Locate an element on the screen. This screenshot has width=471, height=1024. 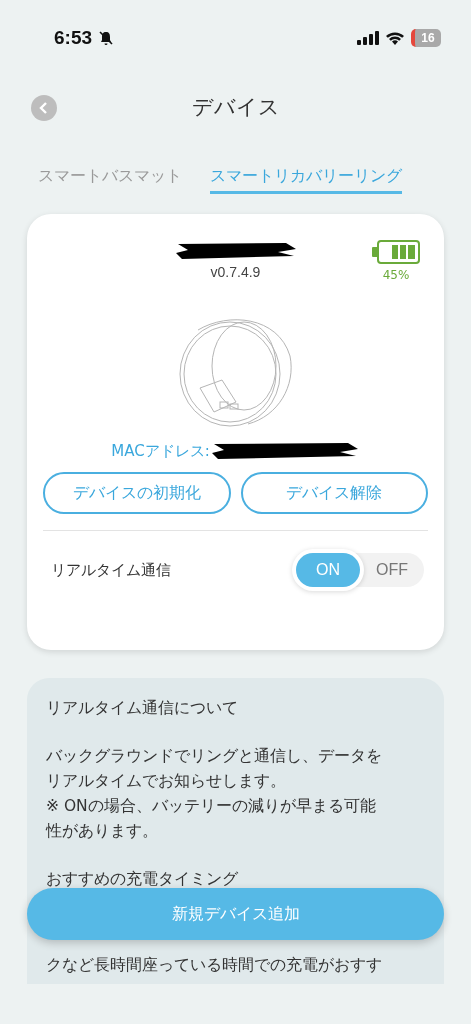
info-text: リアルタイムでお知らせします。 is located at coordinates (166, 781).